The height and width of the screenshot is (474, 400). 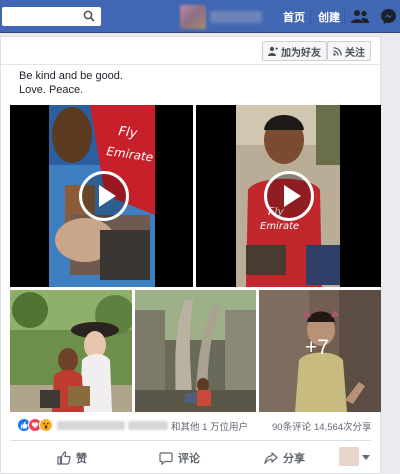 I want to click on svg-text: Emirate, so click(x=279, y=226).